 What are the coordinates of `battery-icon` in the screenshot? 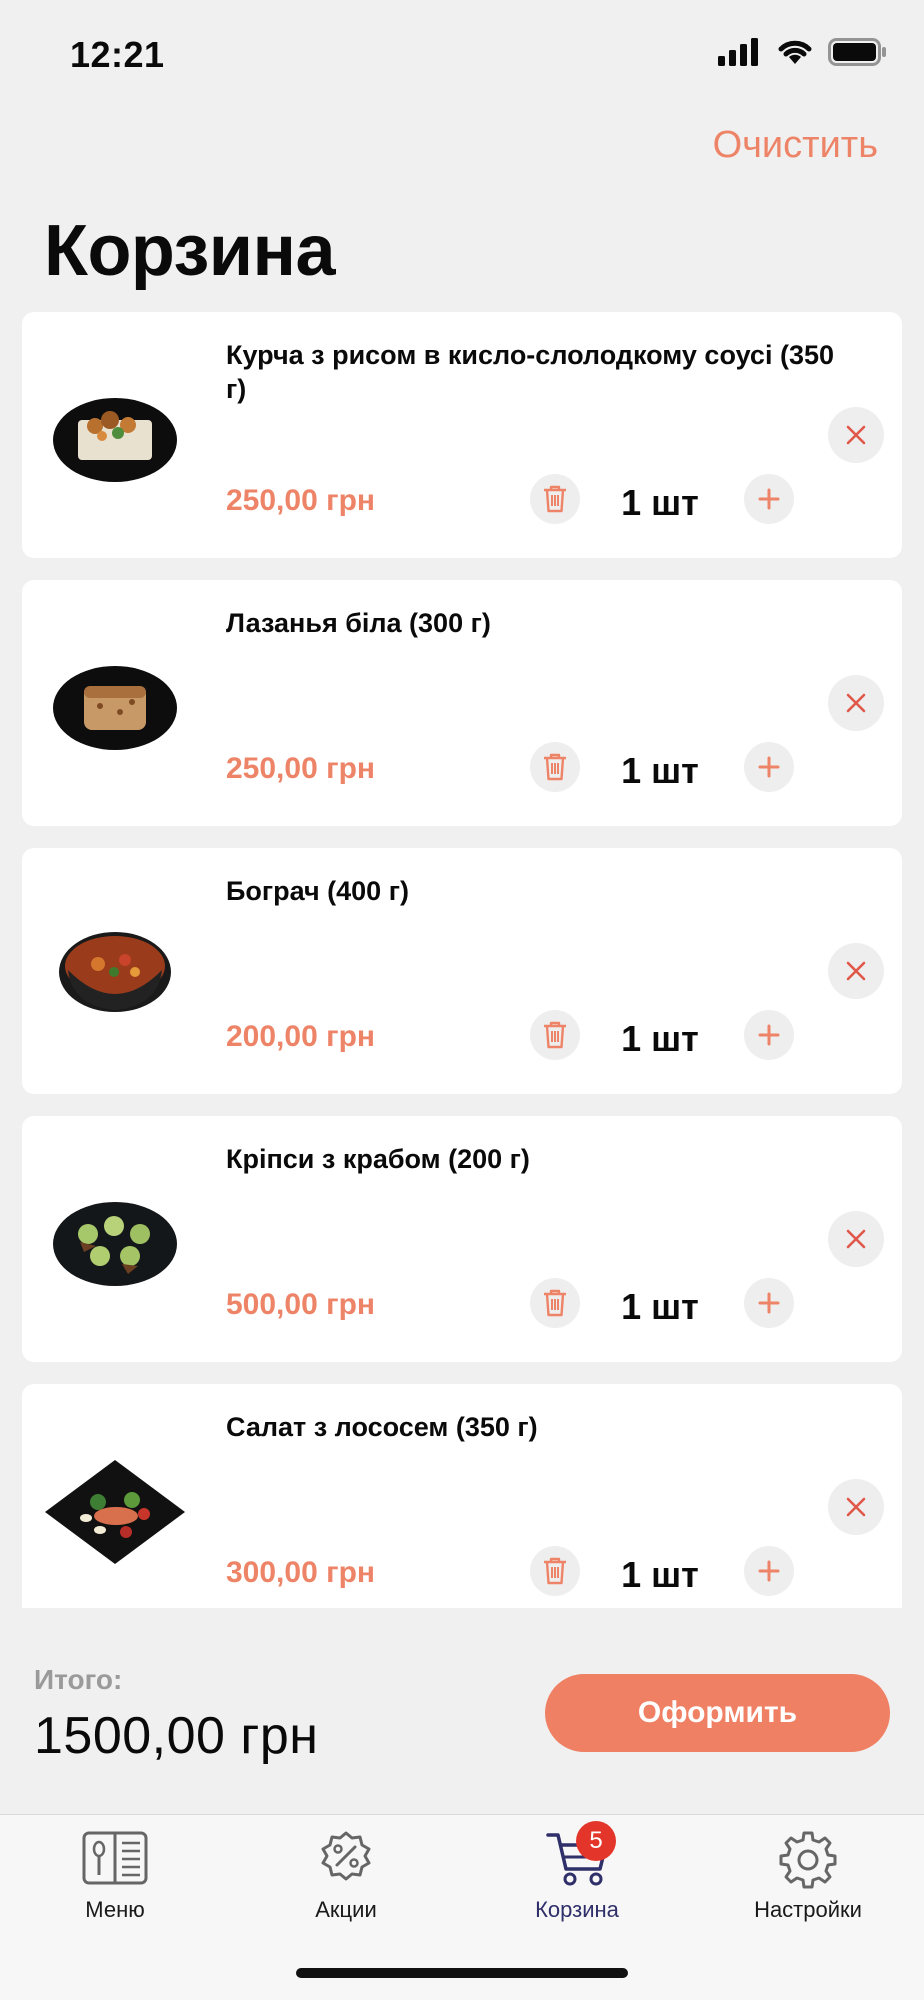 It's located at (857, 52).